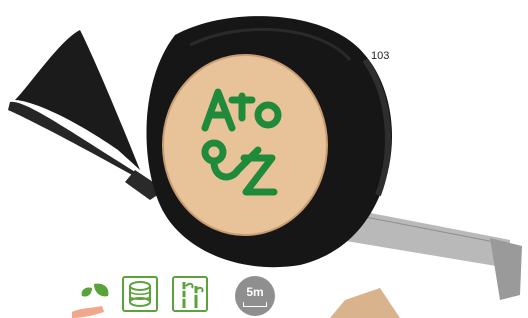  What do you see at coordinates (190, 294) in the screenshot?
I see `bamboo-icon` at bounding box center [190, 294].